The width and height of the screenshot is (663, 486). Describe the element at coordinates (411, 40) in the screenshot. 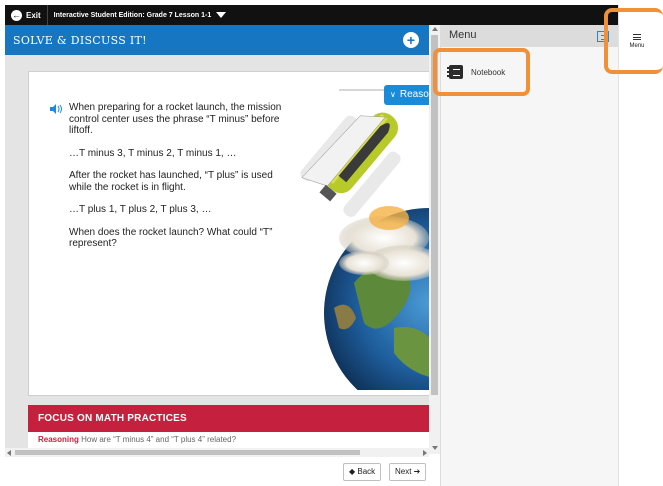

I see `add-button: +` at that location.